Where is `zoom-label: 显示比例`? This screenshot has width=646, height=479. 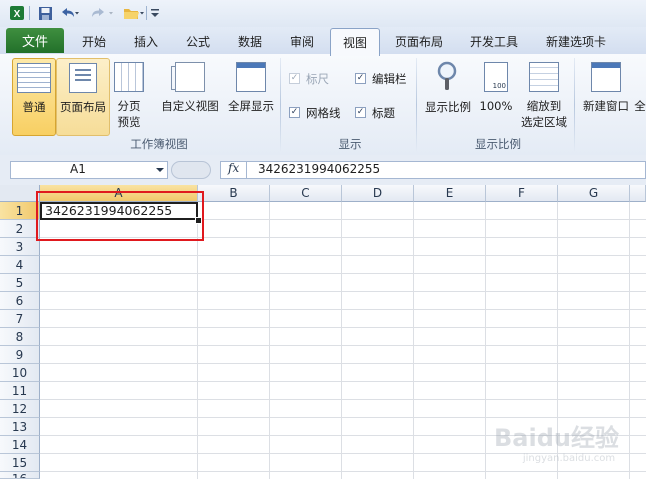
zoom-label: 显示比例 is located at coordinates (448, 107).